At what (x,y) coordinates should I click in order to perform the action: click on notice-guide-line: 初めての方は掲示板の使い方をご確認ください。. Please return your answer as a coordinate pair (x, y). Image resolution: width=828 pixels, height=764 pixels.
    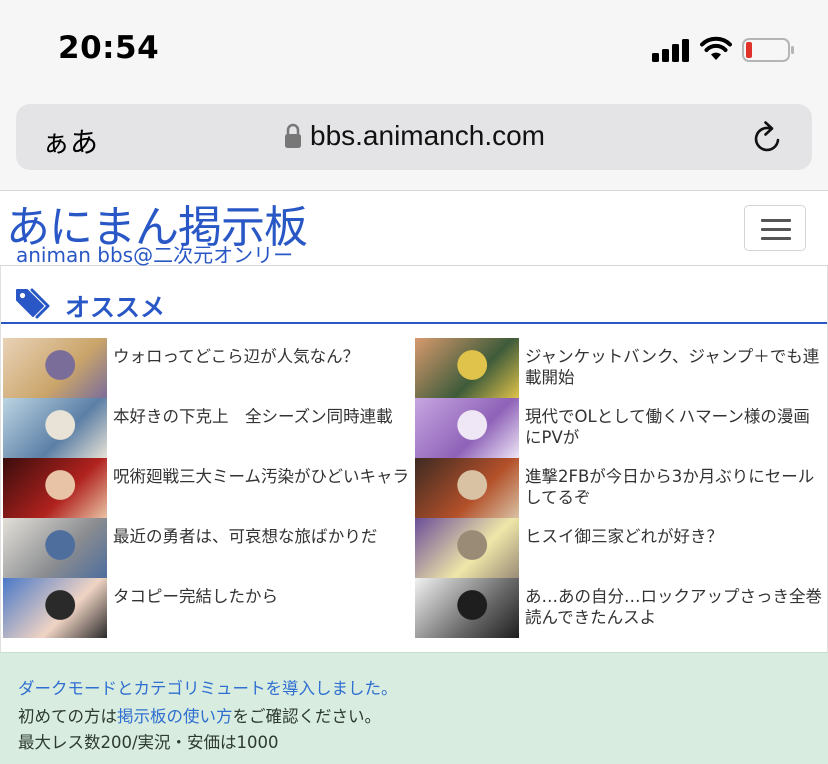
    Looking at the image, I should click on (199, 716).